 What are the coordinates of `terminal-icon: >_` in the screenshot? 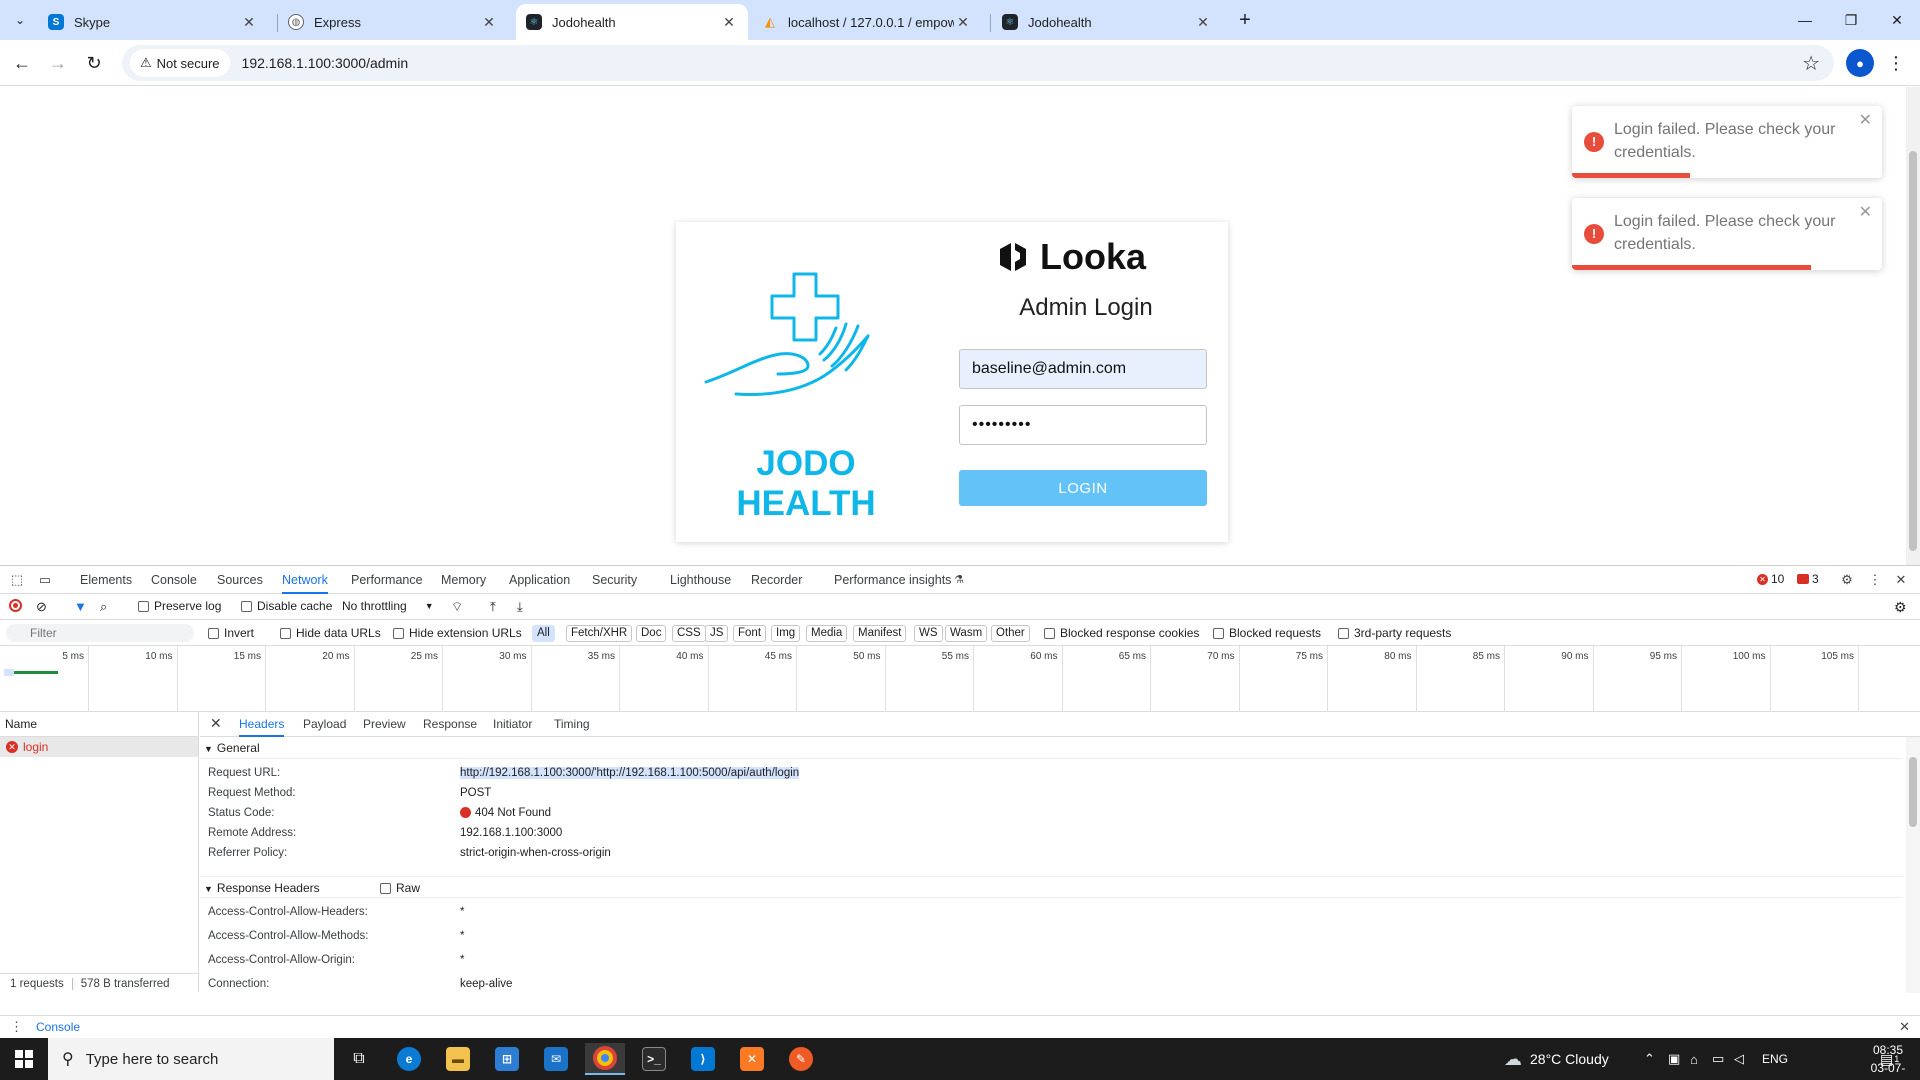 It's located at (654, 1059).